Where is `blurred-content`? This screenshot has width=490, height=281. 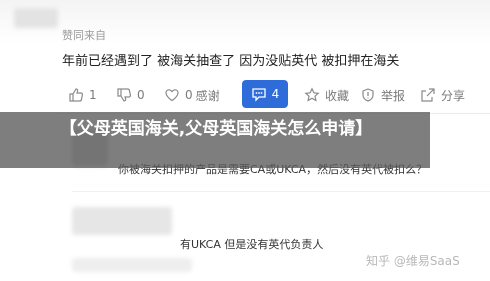
blurred-content is located at coordinates (132, 265).